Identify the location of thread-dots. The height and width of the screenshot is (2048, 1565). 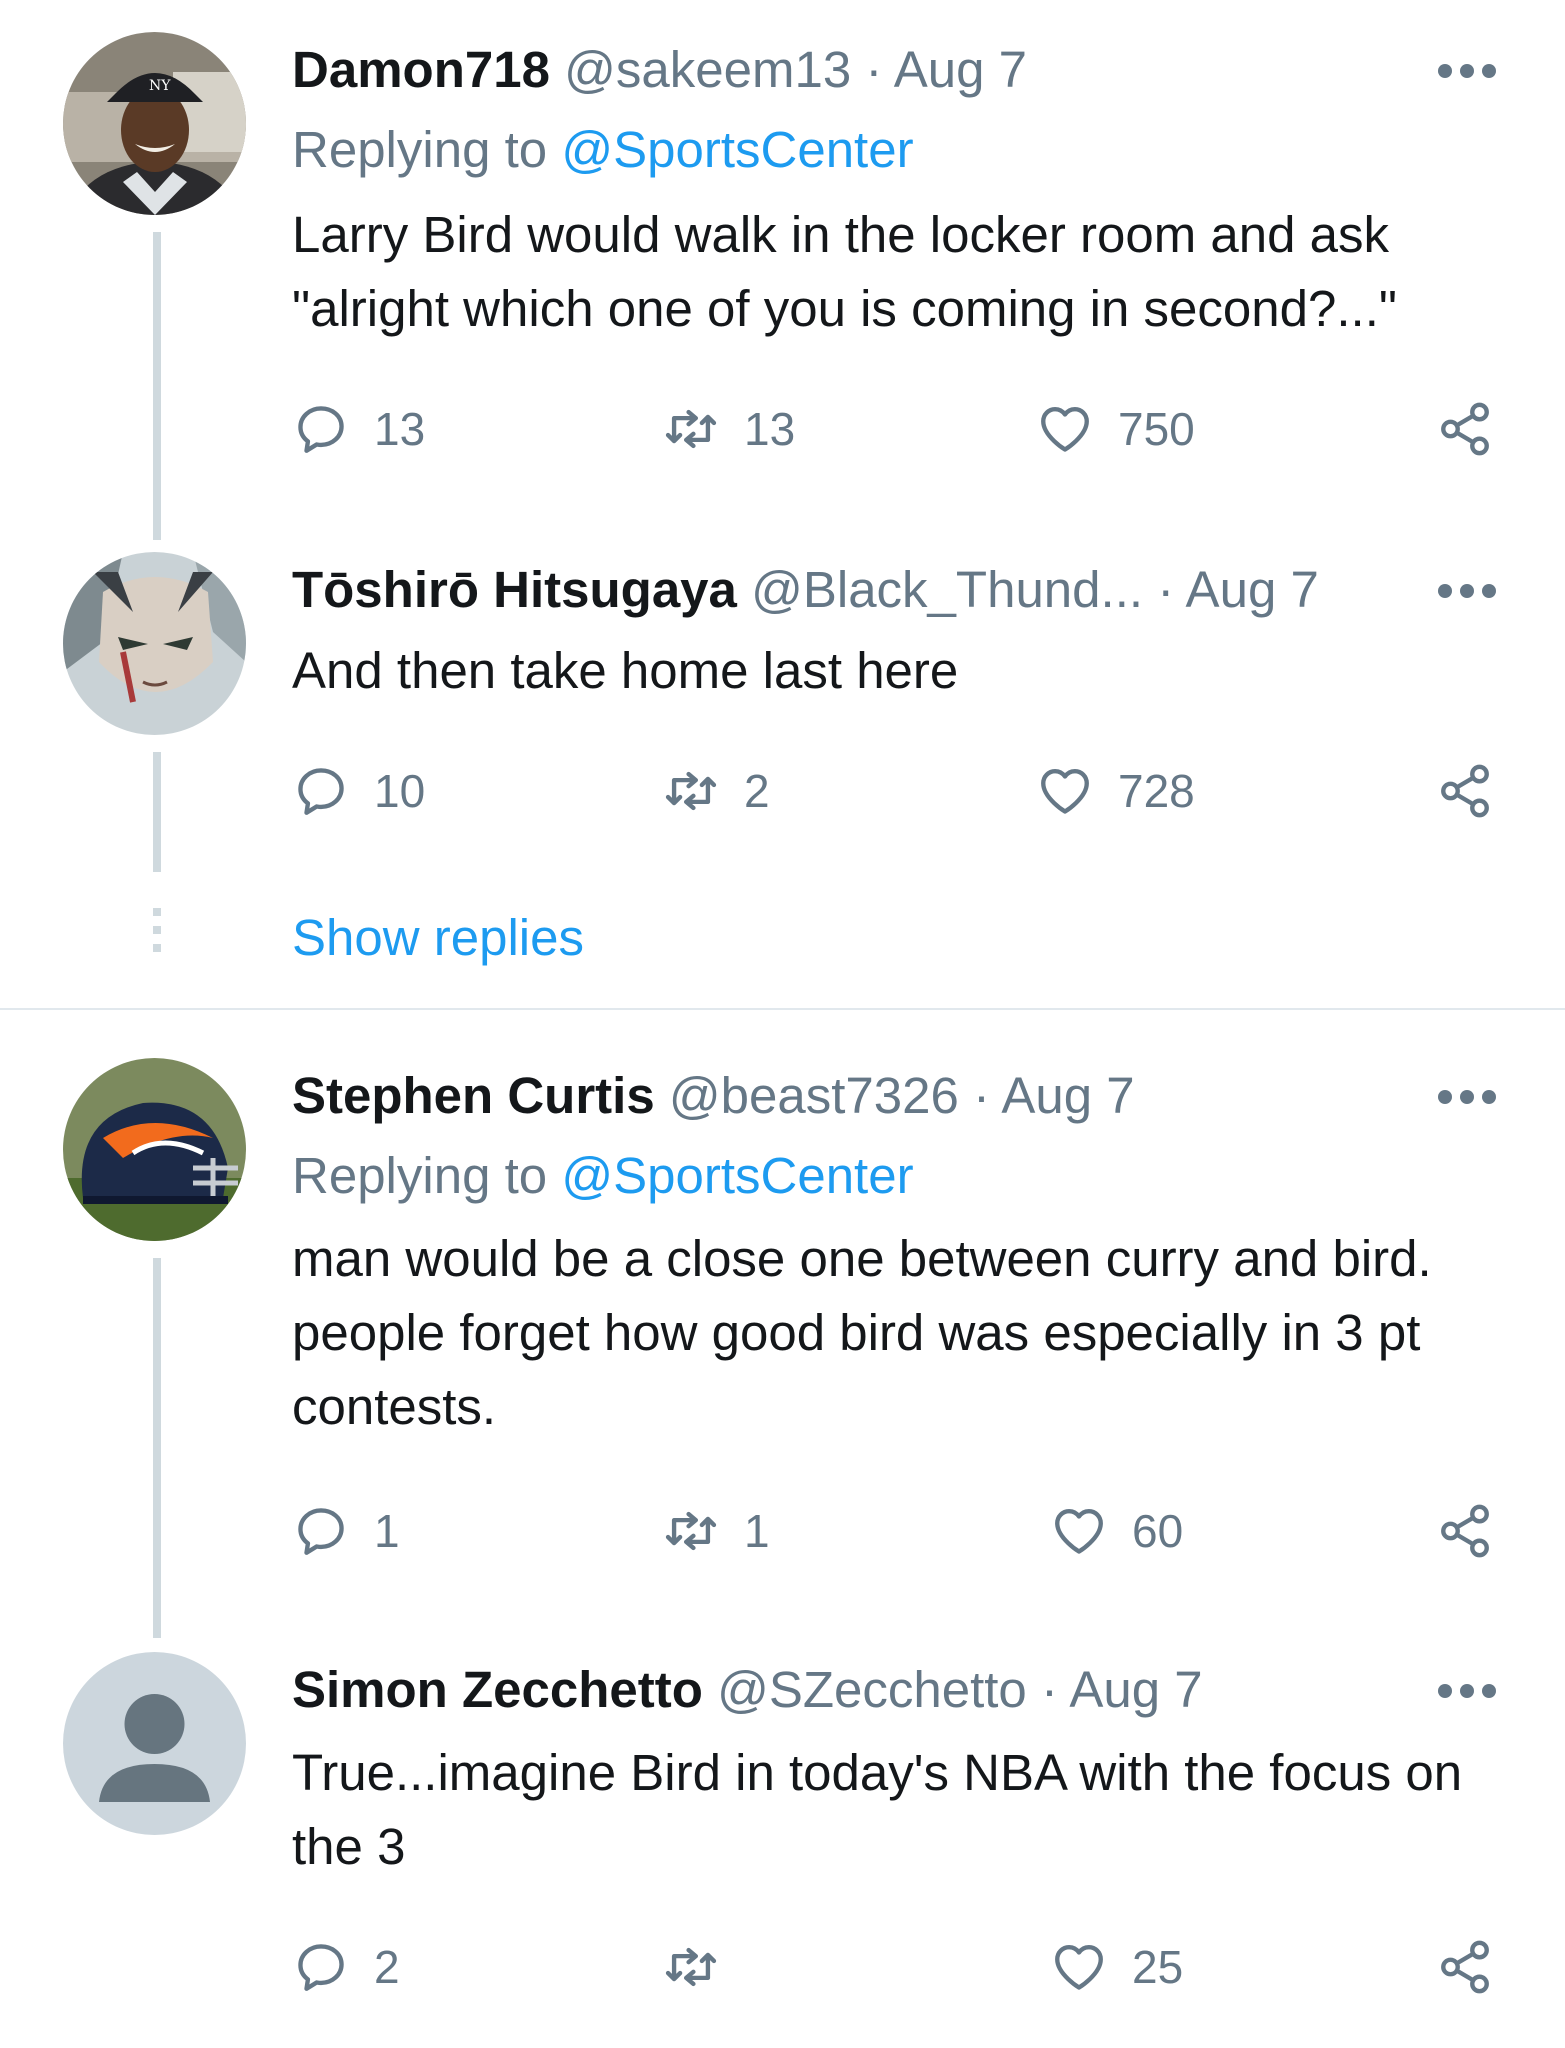
(157, 935).